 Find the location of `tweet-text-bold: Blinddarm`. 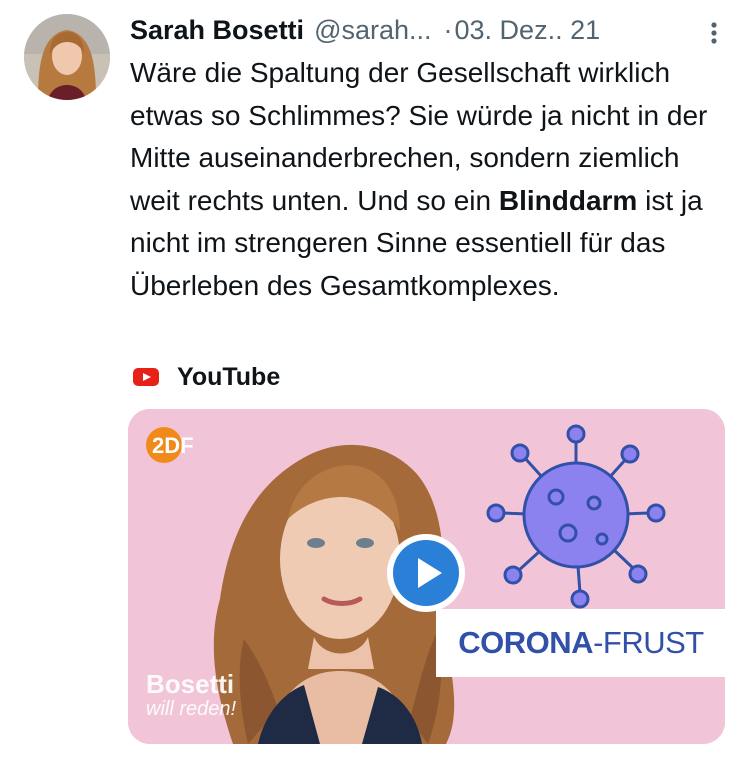

tweet-text-bold: Blinddarm is located at coordinates (568, 200).